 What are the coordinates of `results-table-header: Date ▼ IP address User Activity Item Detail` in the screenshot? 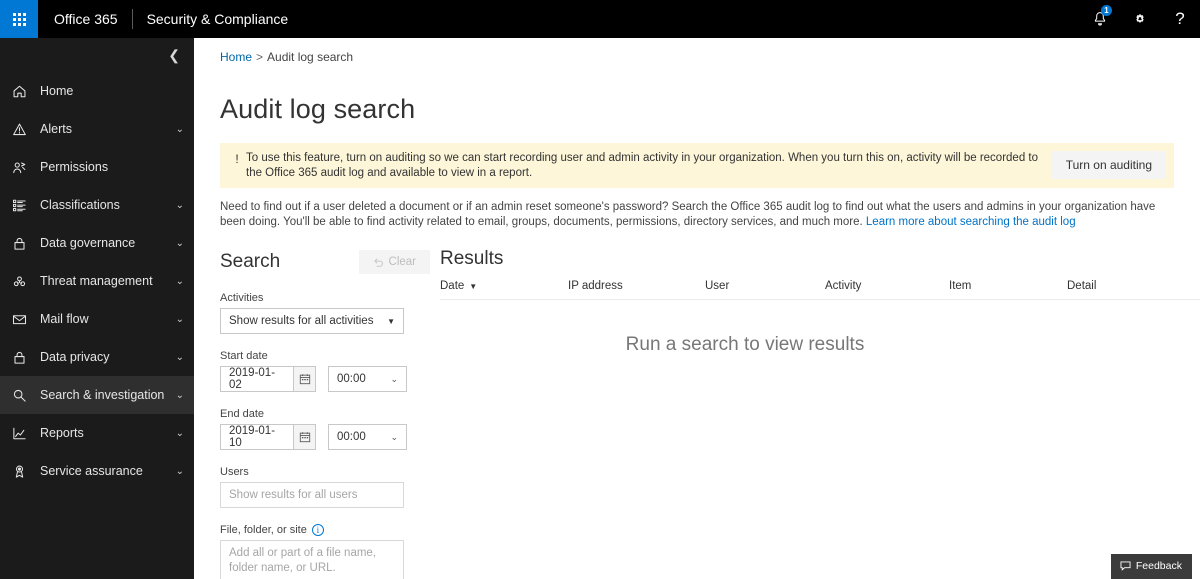 It's located at (820, 290).